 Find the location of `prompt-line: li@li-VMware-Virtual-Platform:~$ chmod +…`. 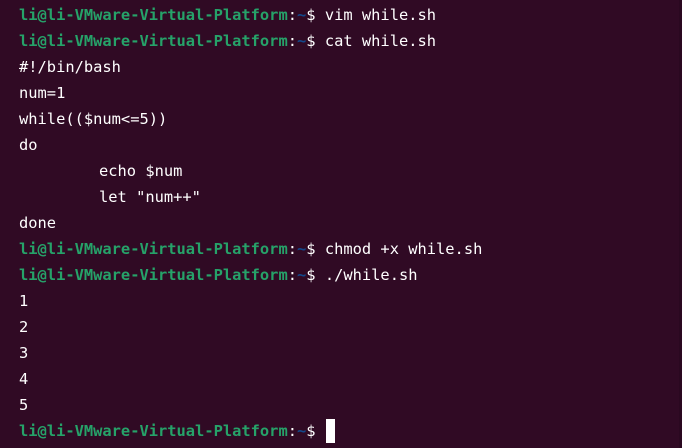

prompt-line: li@li-VMware-Virtual-Platform:~$ chmod +… is located at coordinates (350, 249).